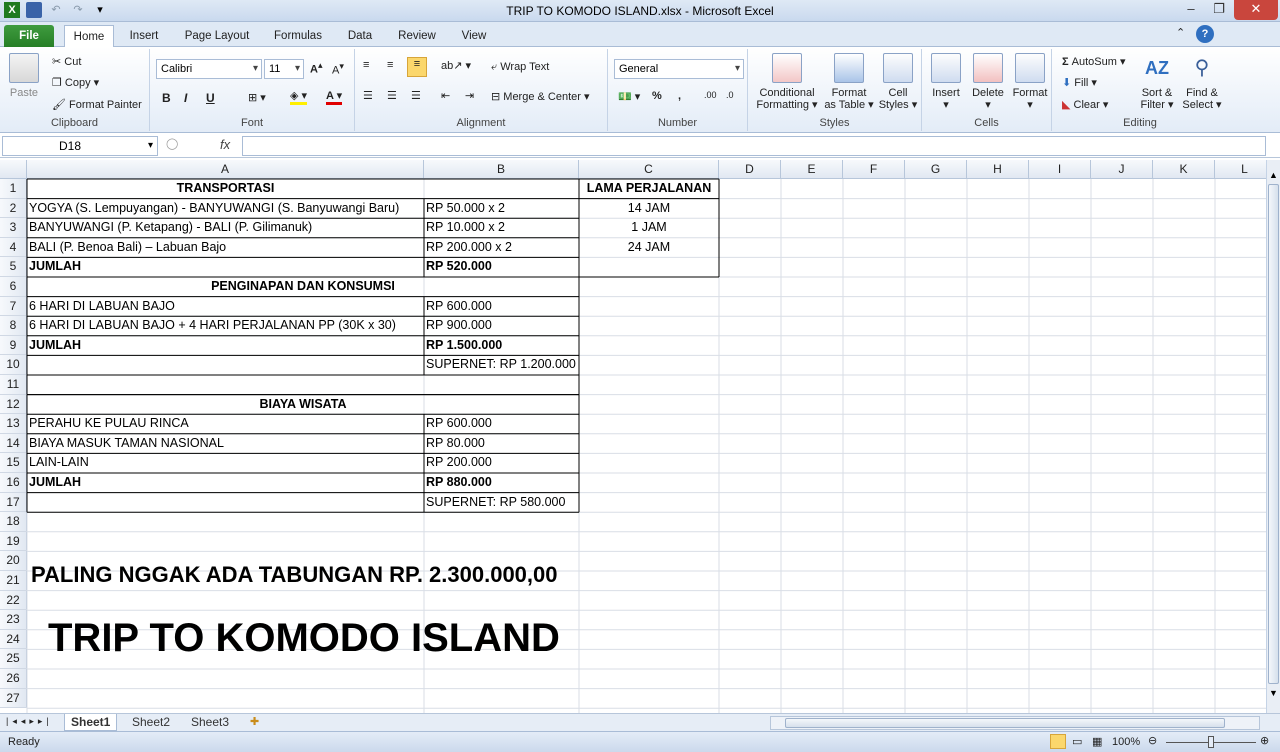  What do you see at coordinates (1180, 32) in the screenshot?
I see `minimize-ribbon-icon: ⌃` at bounding box center [1180, 32].